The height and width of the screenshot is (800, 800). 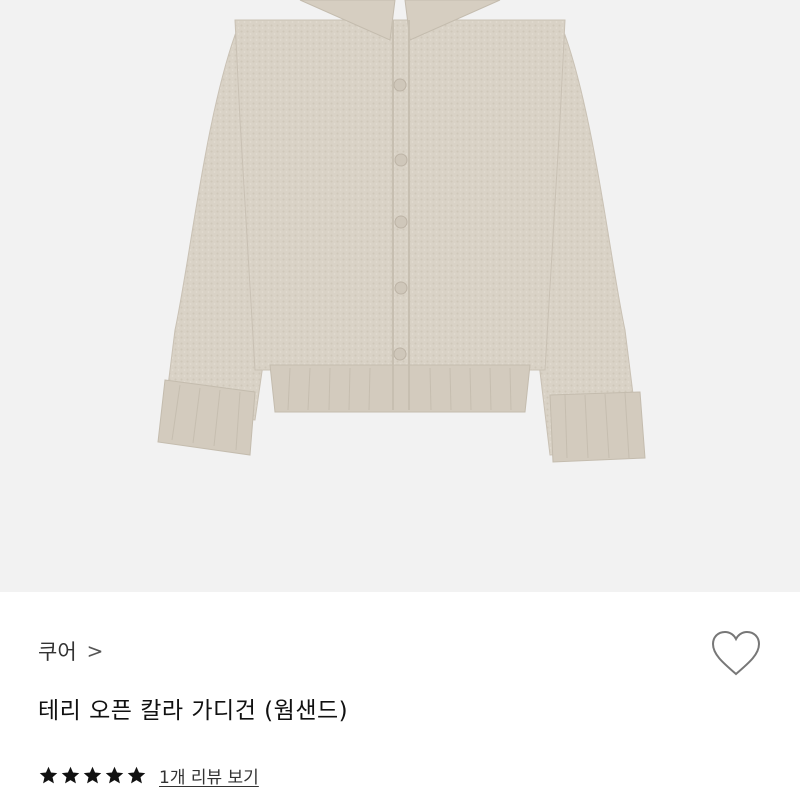 I want to click on heart-outline-icon, so click(x=736, y=653).